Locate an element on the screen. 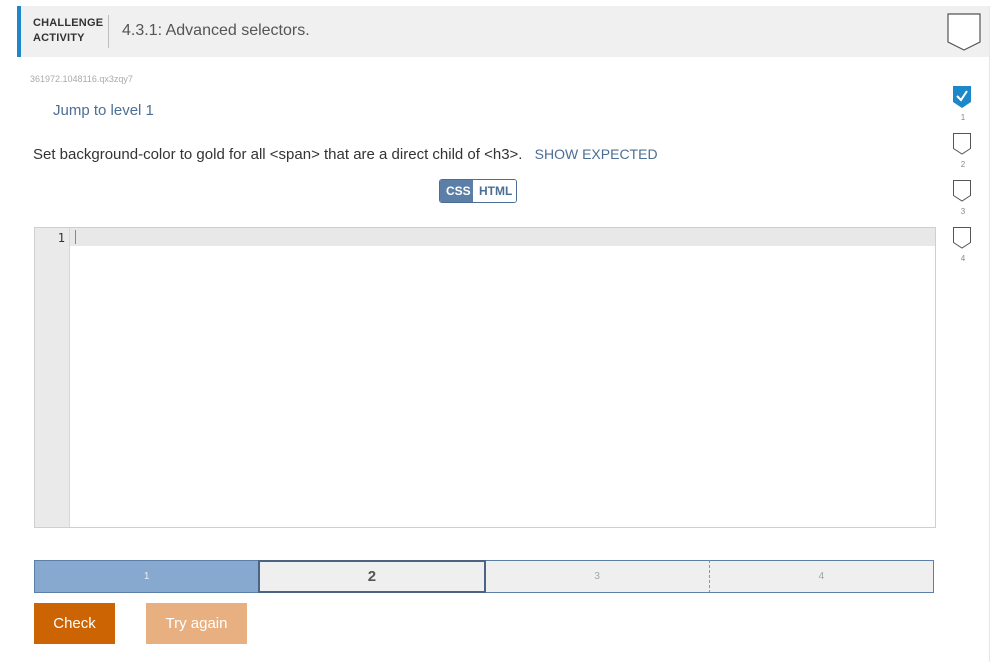 The width and height of the screenshot is (1006, 662). jump-to-level-link: Jump to level 1 is located at coordinates (103, 110).